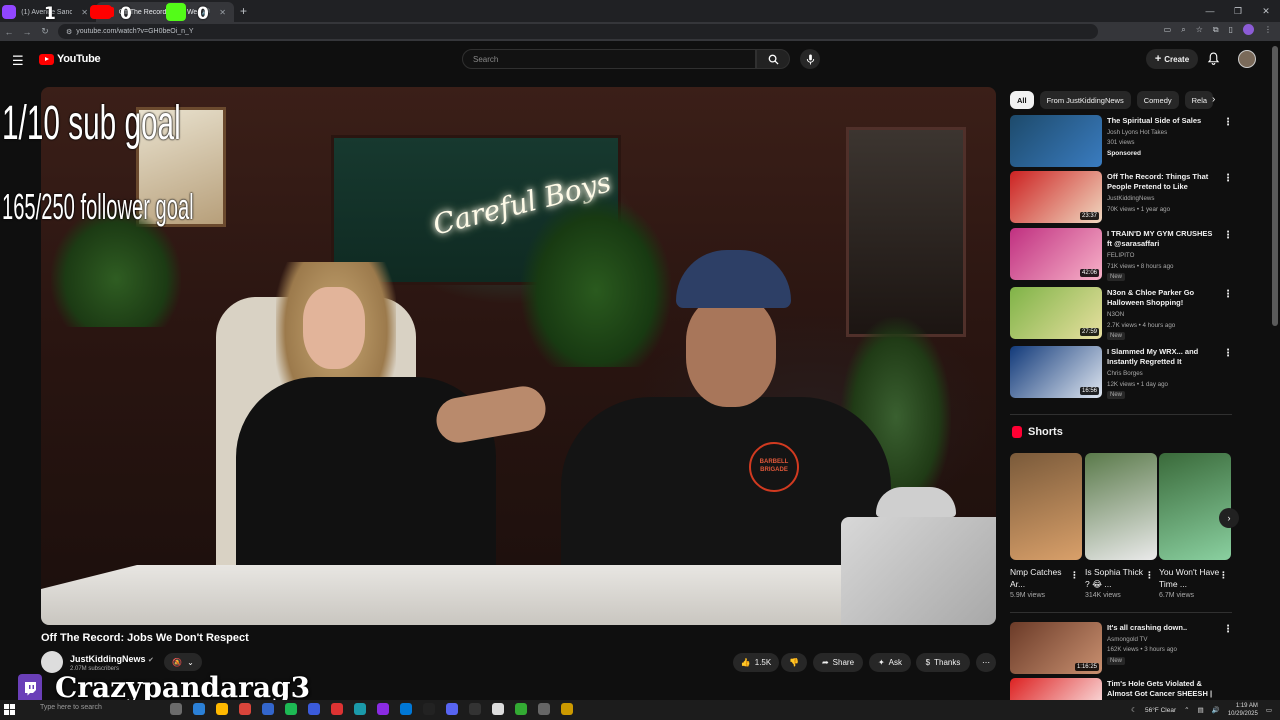 The width and height of the screenshot is (1280, 720). I want to click on video-thumbnail: 23:37, so click(1056, 197).